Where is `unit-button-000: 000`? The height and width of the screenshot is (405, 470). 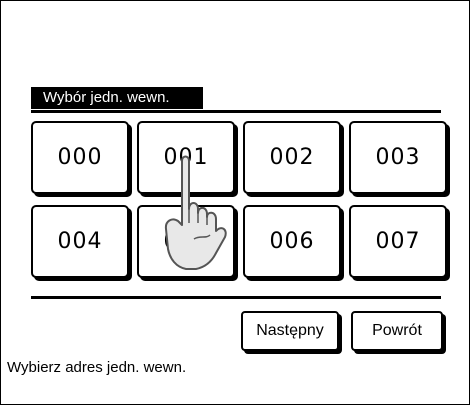
unit-button-000: 000 is located at coordinates (80, 157).